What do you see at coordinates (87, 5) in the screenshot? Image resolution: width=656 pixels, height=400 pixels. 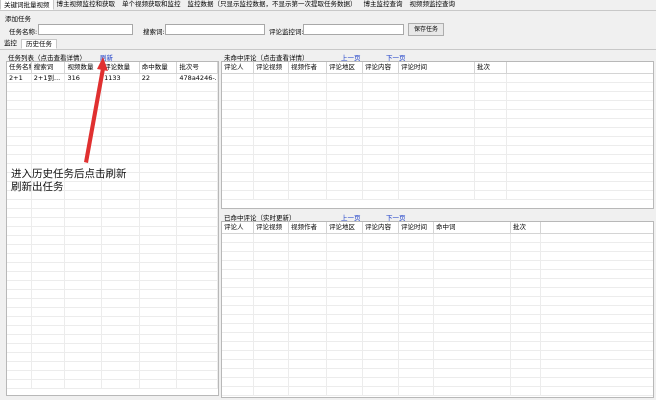 I see `tab-blogger-video-monitor: 博主视频监控和获取` at bounding box center [87, 5].